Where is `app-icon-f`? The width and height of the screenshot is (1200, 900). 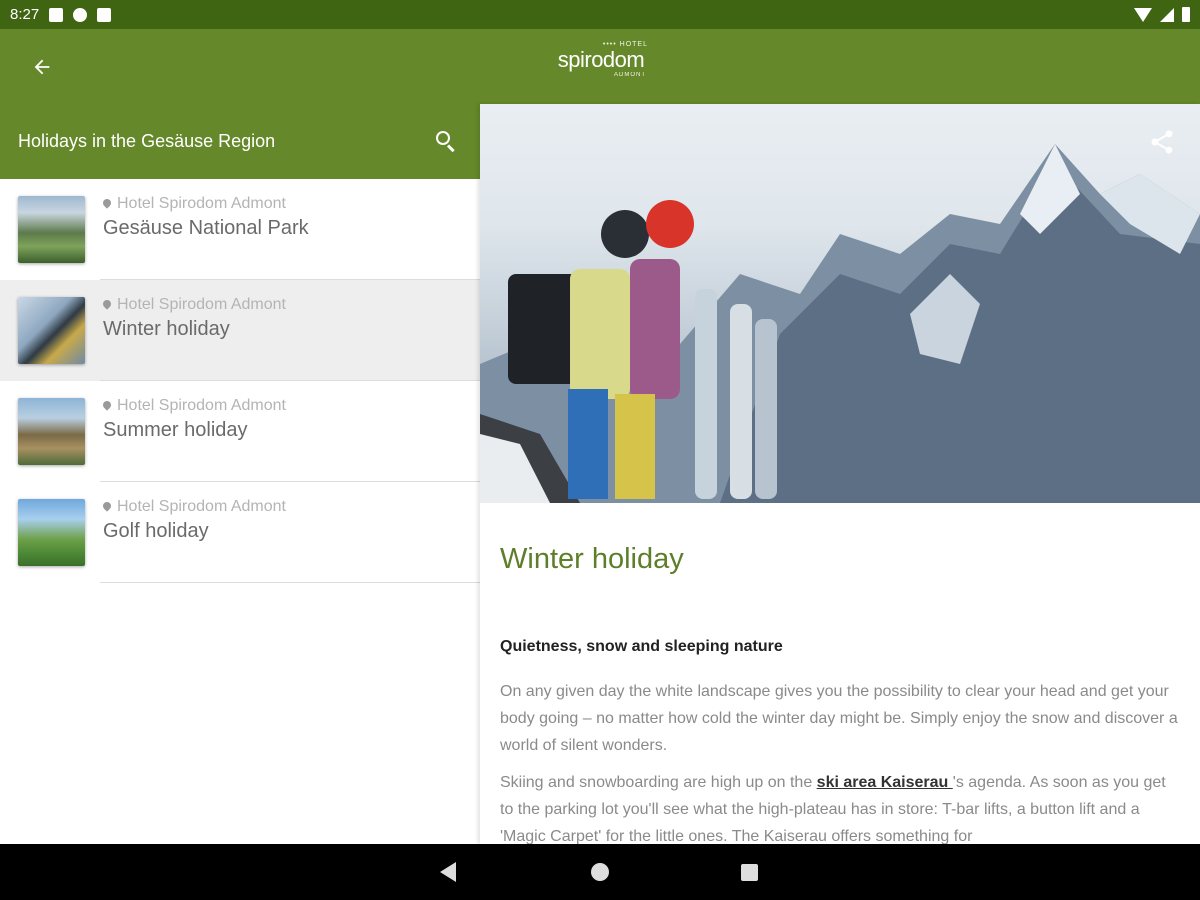
app-icon-f is located at coordinates (80, 14).